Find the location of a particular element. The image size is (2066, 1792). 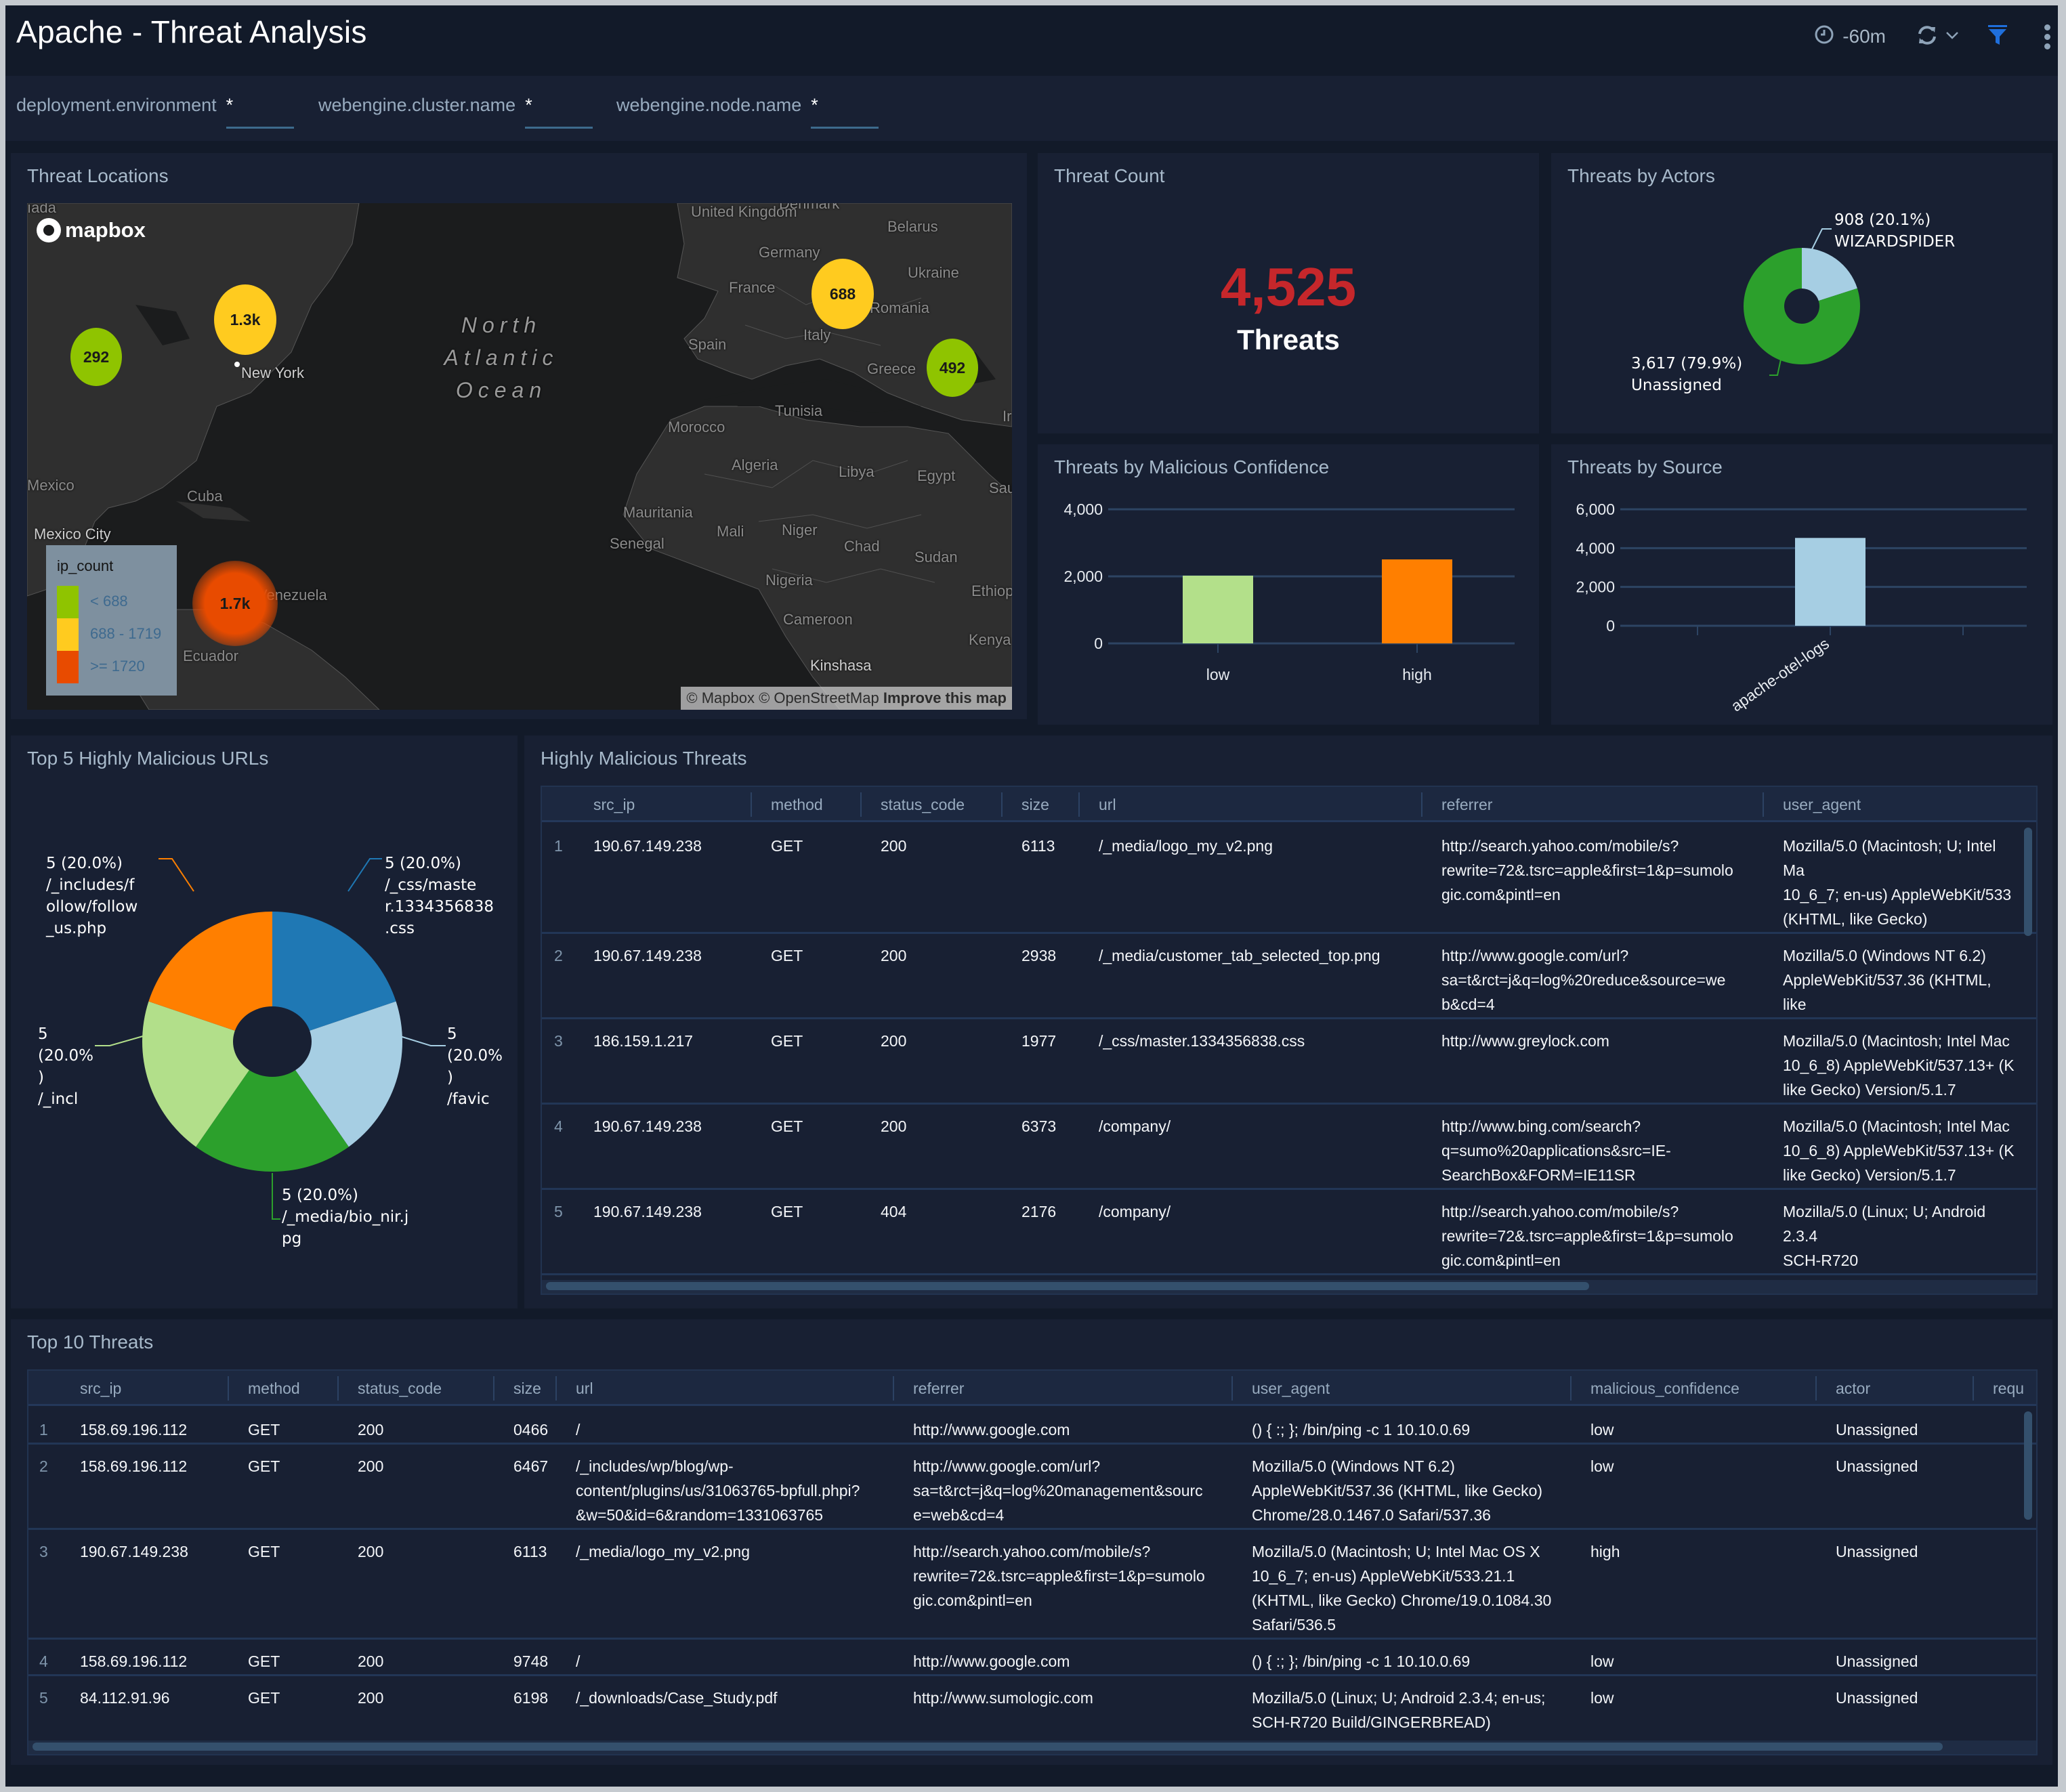

row-number: 5 is located at coordinates (558, 1211).